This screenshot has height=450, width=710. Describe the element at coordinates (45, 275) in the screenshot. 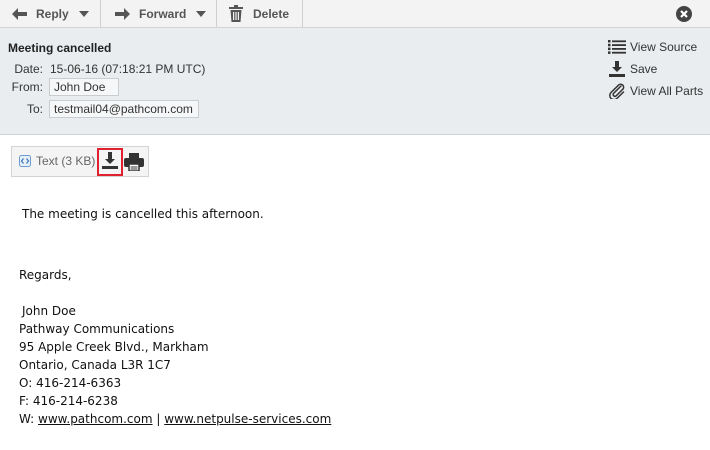

I see `regards-line: Regards,` at that location.